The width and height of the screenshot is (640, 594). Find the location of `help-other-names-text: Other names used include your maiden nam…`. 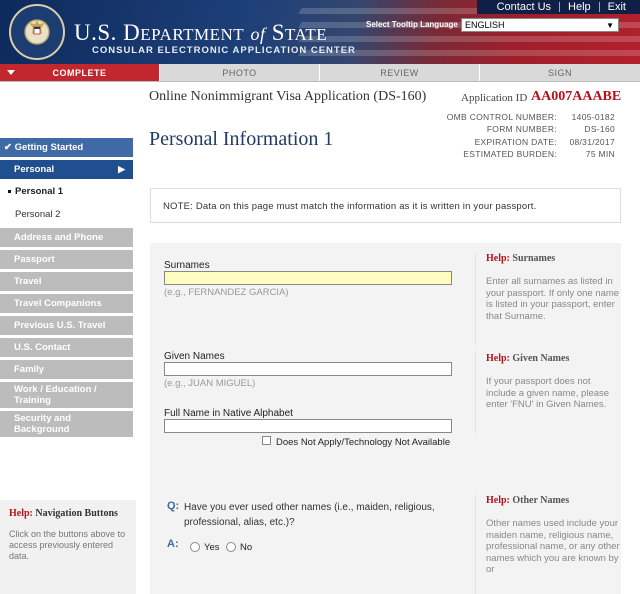

help-other-names-text: Other names used include your maiden nam… is located at coordinates (553, 547).